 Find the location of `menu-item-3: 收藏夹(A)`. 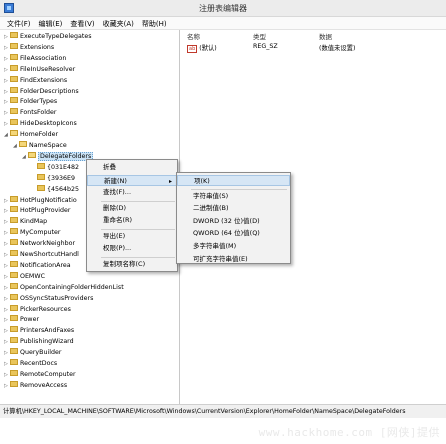

menu-item-3: 收藏夹(A) is located at coordinates (118, 23).